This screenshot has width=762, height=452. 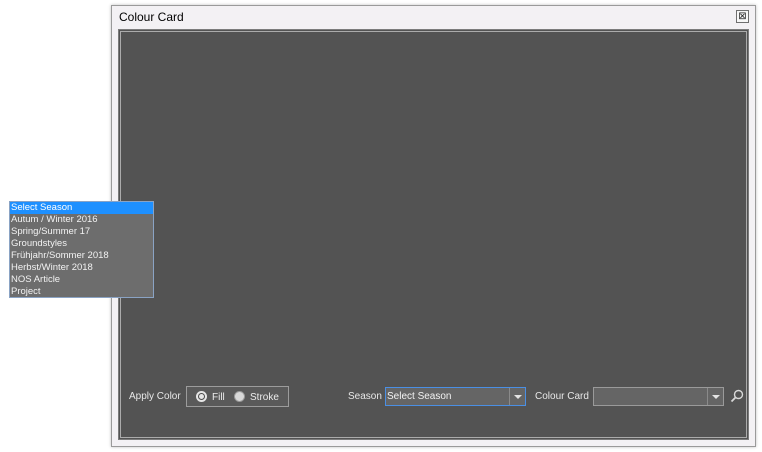 What do you see at coordinates (433, 17) in the screenshot?
I see `title-bar: Colour Card ⊠` at bounding box center [433, 17].